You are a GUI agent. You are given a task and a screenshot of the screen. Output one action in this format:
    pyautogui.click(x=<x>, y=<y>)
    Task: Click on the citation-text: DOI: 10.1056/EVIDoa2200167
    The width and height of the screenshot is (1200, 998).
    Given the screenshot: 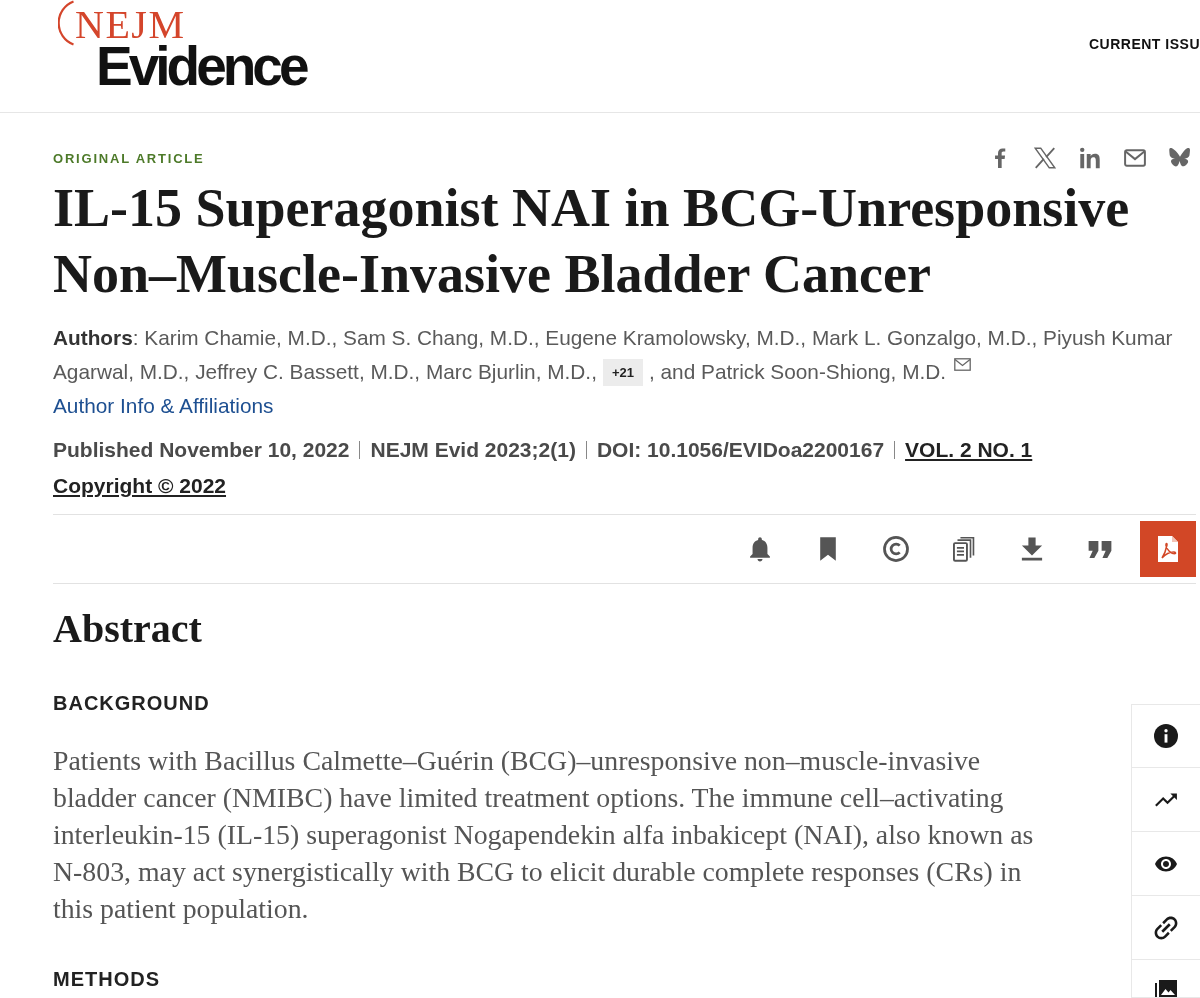 What is the action you would take?
    pyautogui.click(x=740, y=450)
    